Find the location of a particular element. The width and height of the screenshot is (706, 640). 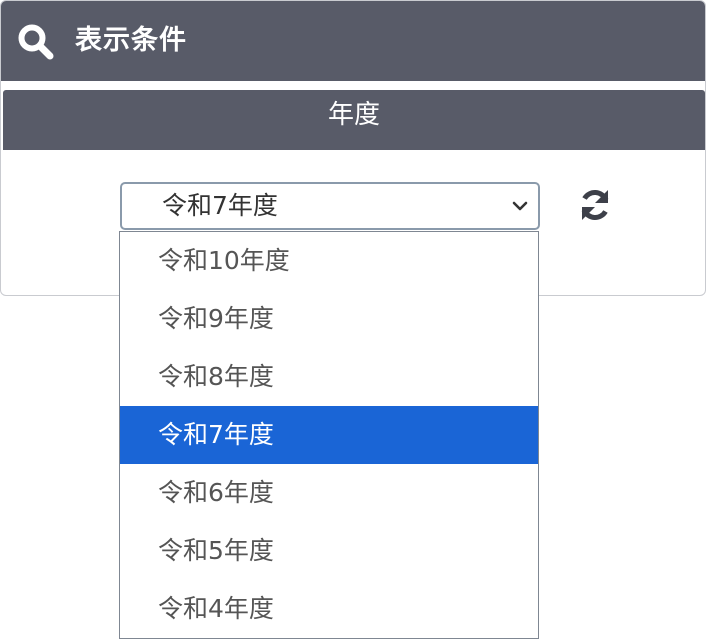

fiscal-year-option: 令和8年度 is located at coordinates (329, 377).